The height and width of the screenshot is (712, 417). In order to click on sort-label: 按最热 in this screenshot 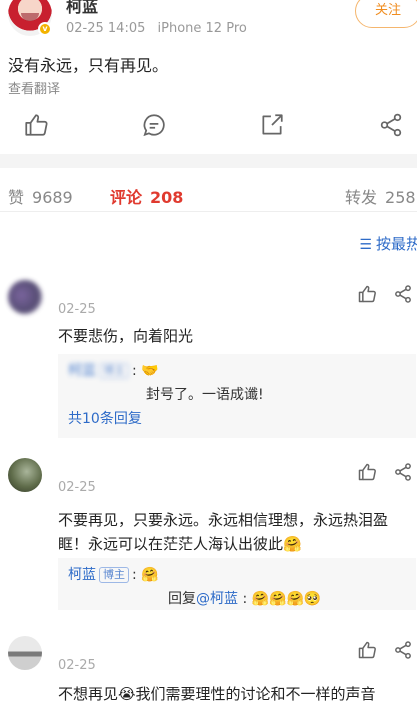, I will do `click(396, 244)`.